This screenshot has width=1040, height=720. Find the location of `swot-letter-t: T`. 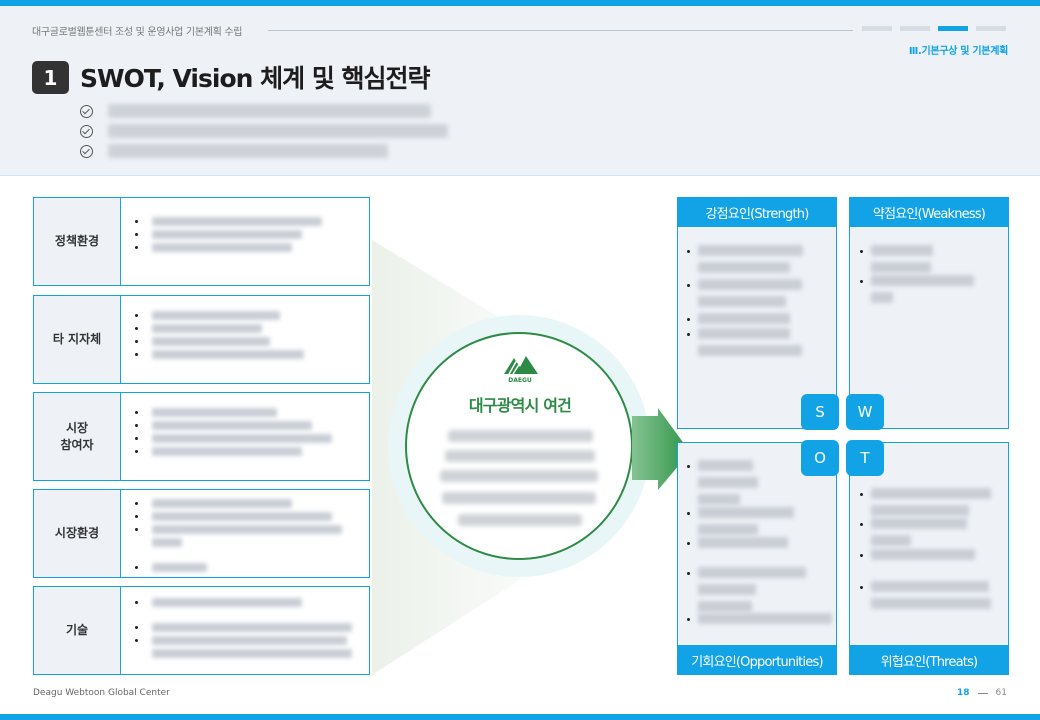

swot-letter-t: T is located at coordinates (865, 458).